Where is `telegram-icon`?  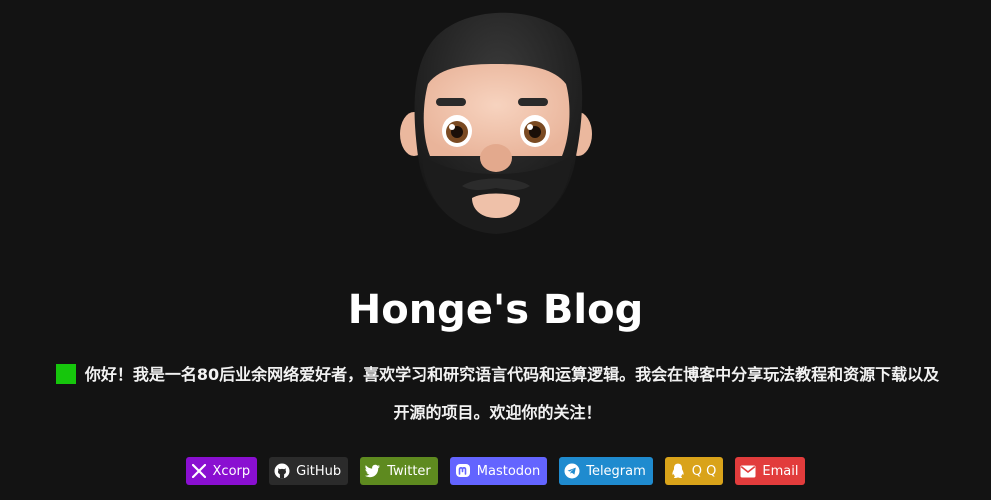 telegram-icon is located at coordinates (572, 471).